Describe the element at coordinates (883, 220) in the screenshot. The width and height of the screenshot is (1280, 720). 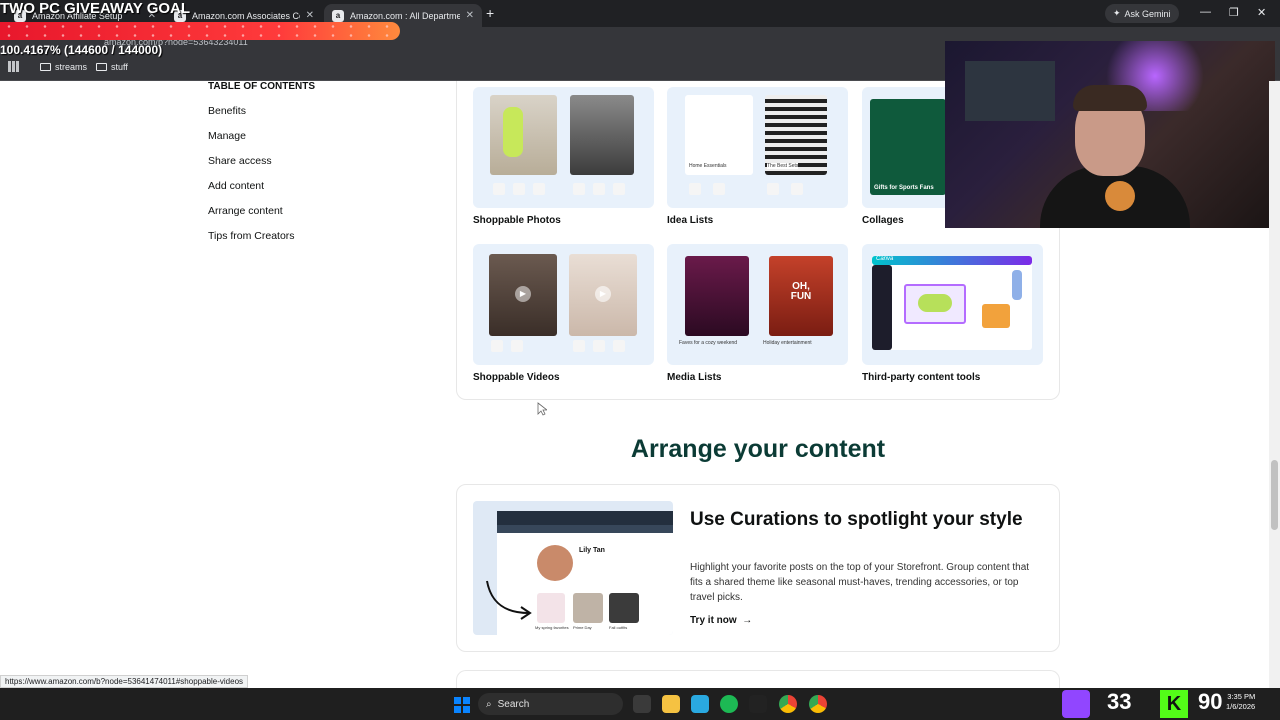
I see `collages-label: Collages` at that location.